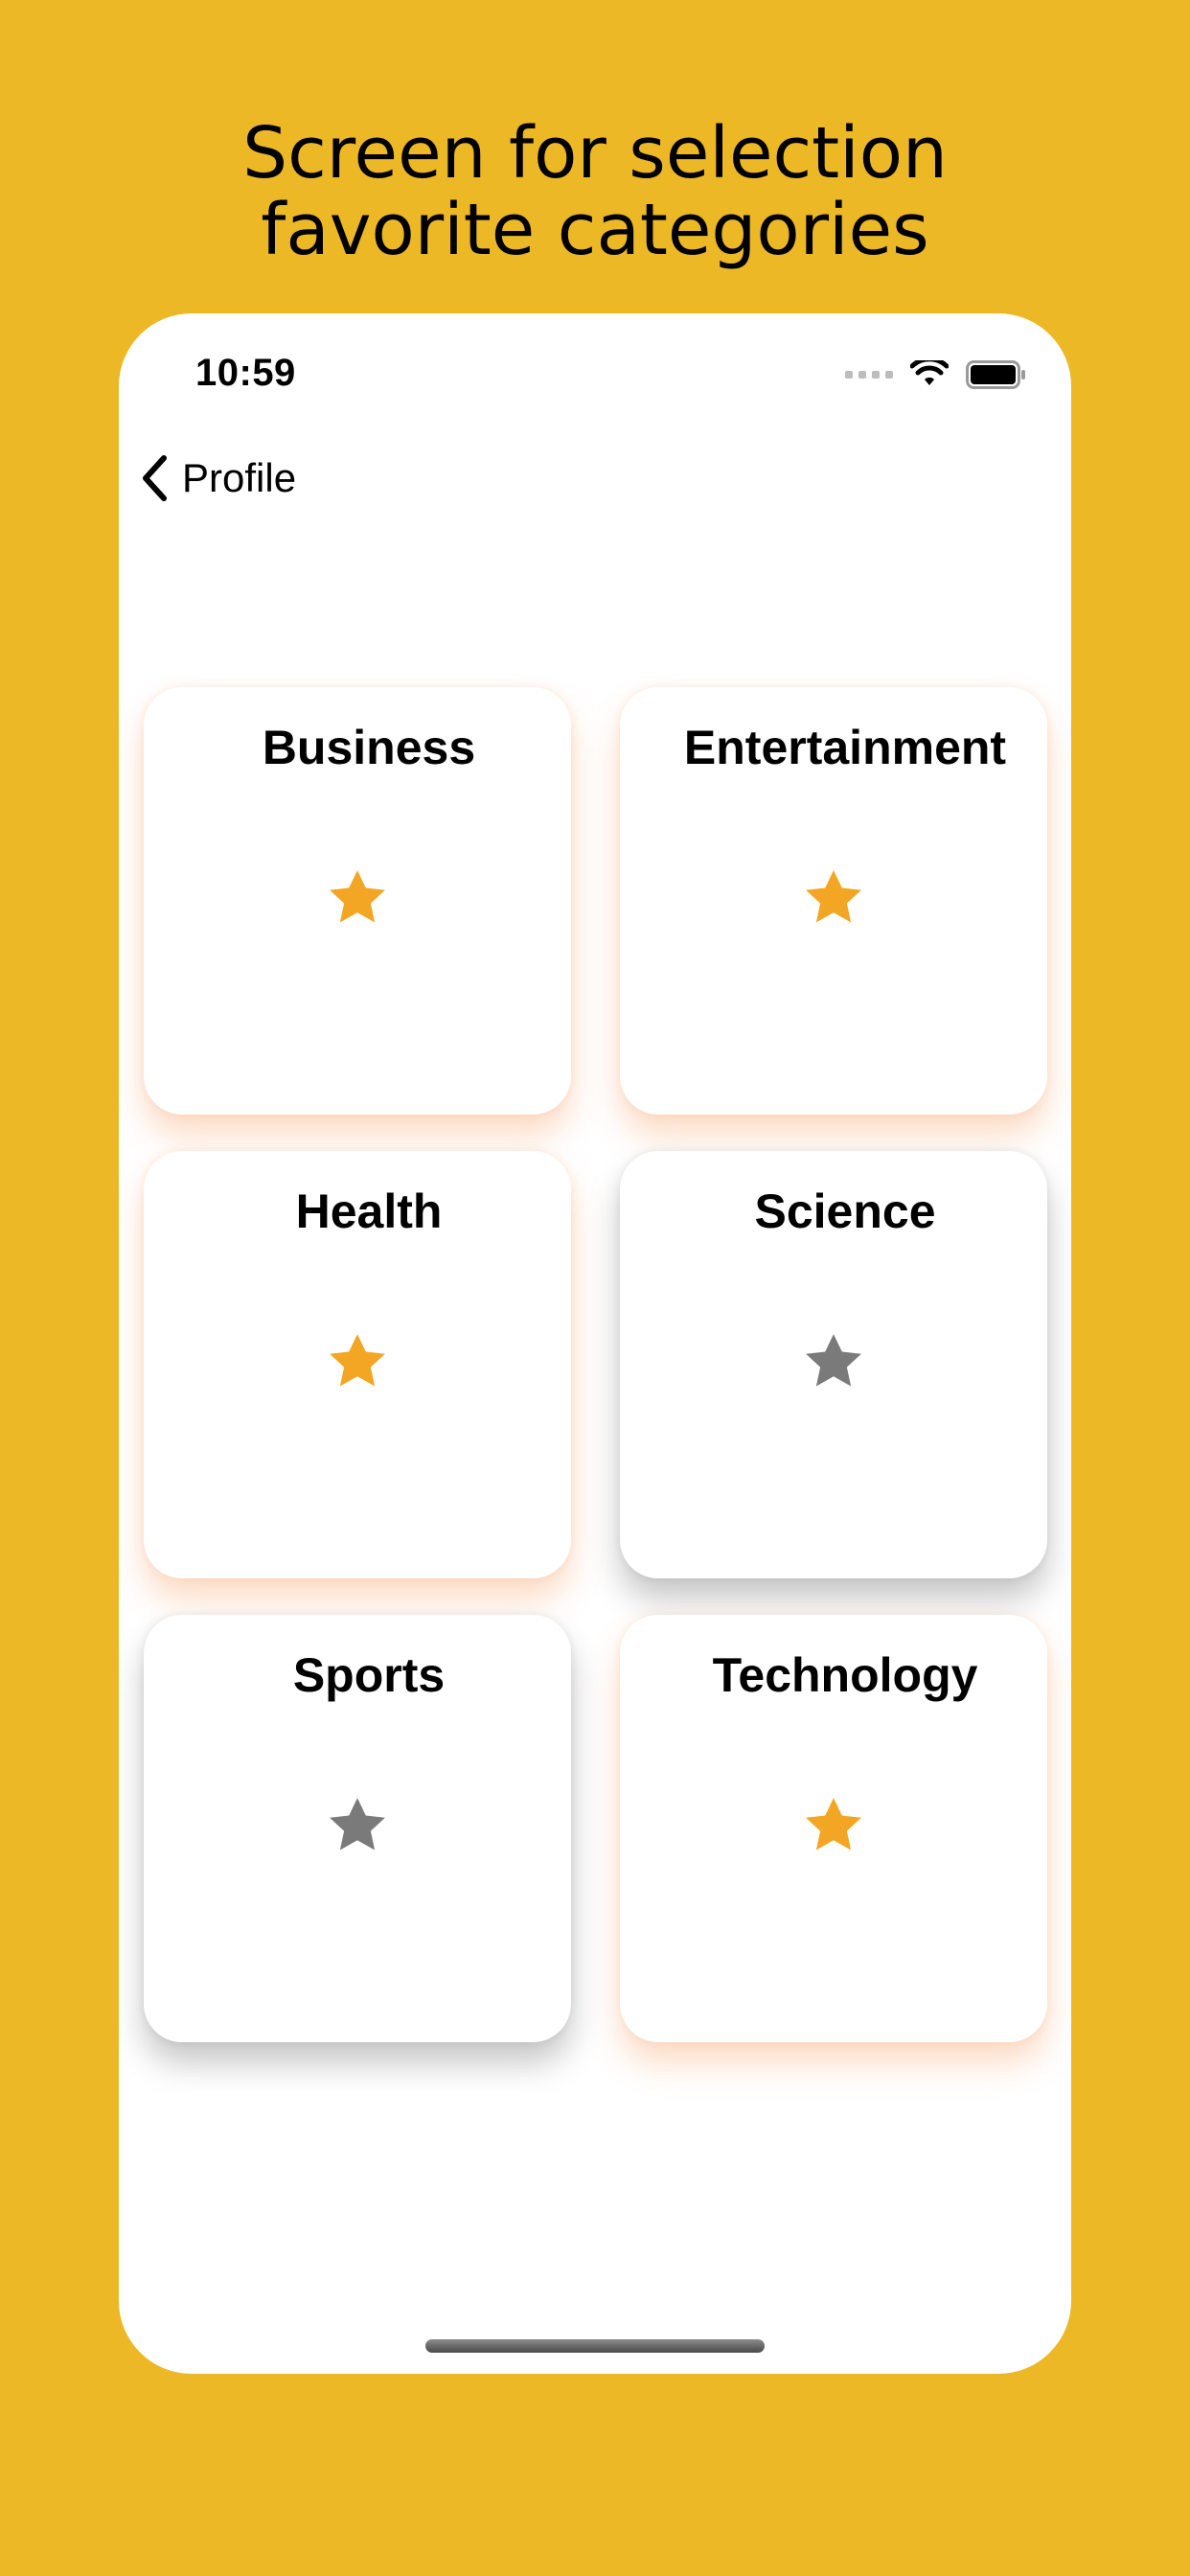 The height and width of the screenshot is (2576, 1190). I want to click on page-headline: Screen for selection favorite categories, so click(595, 191).